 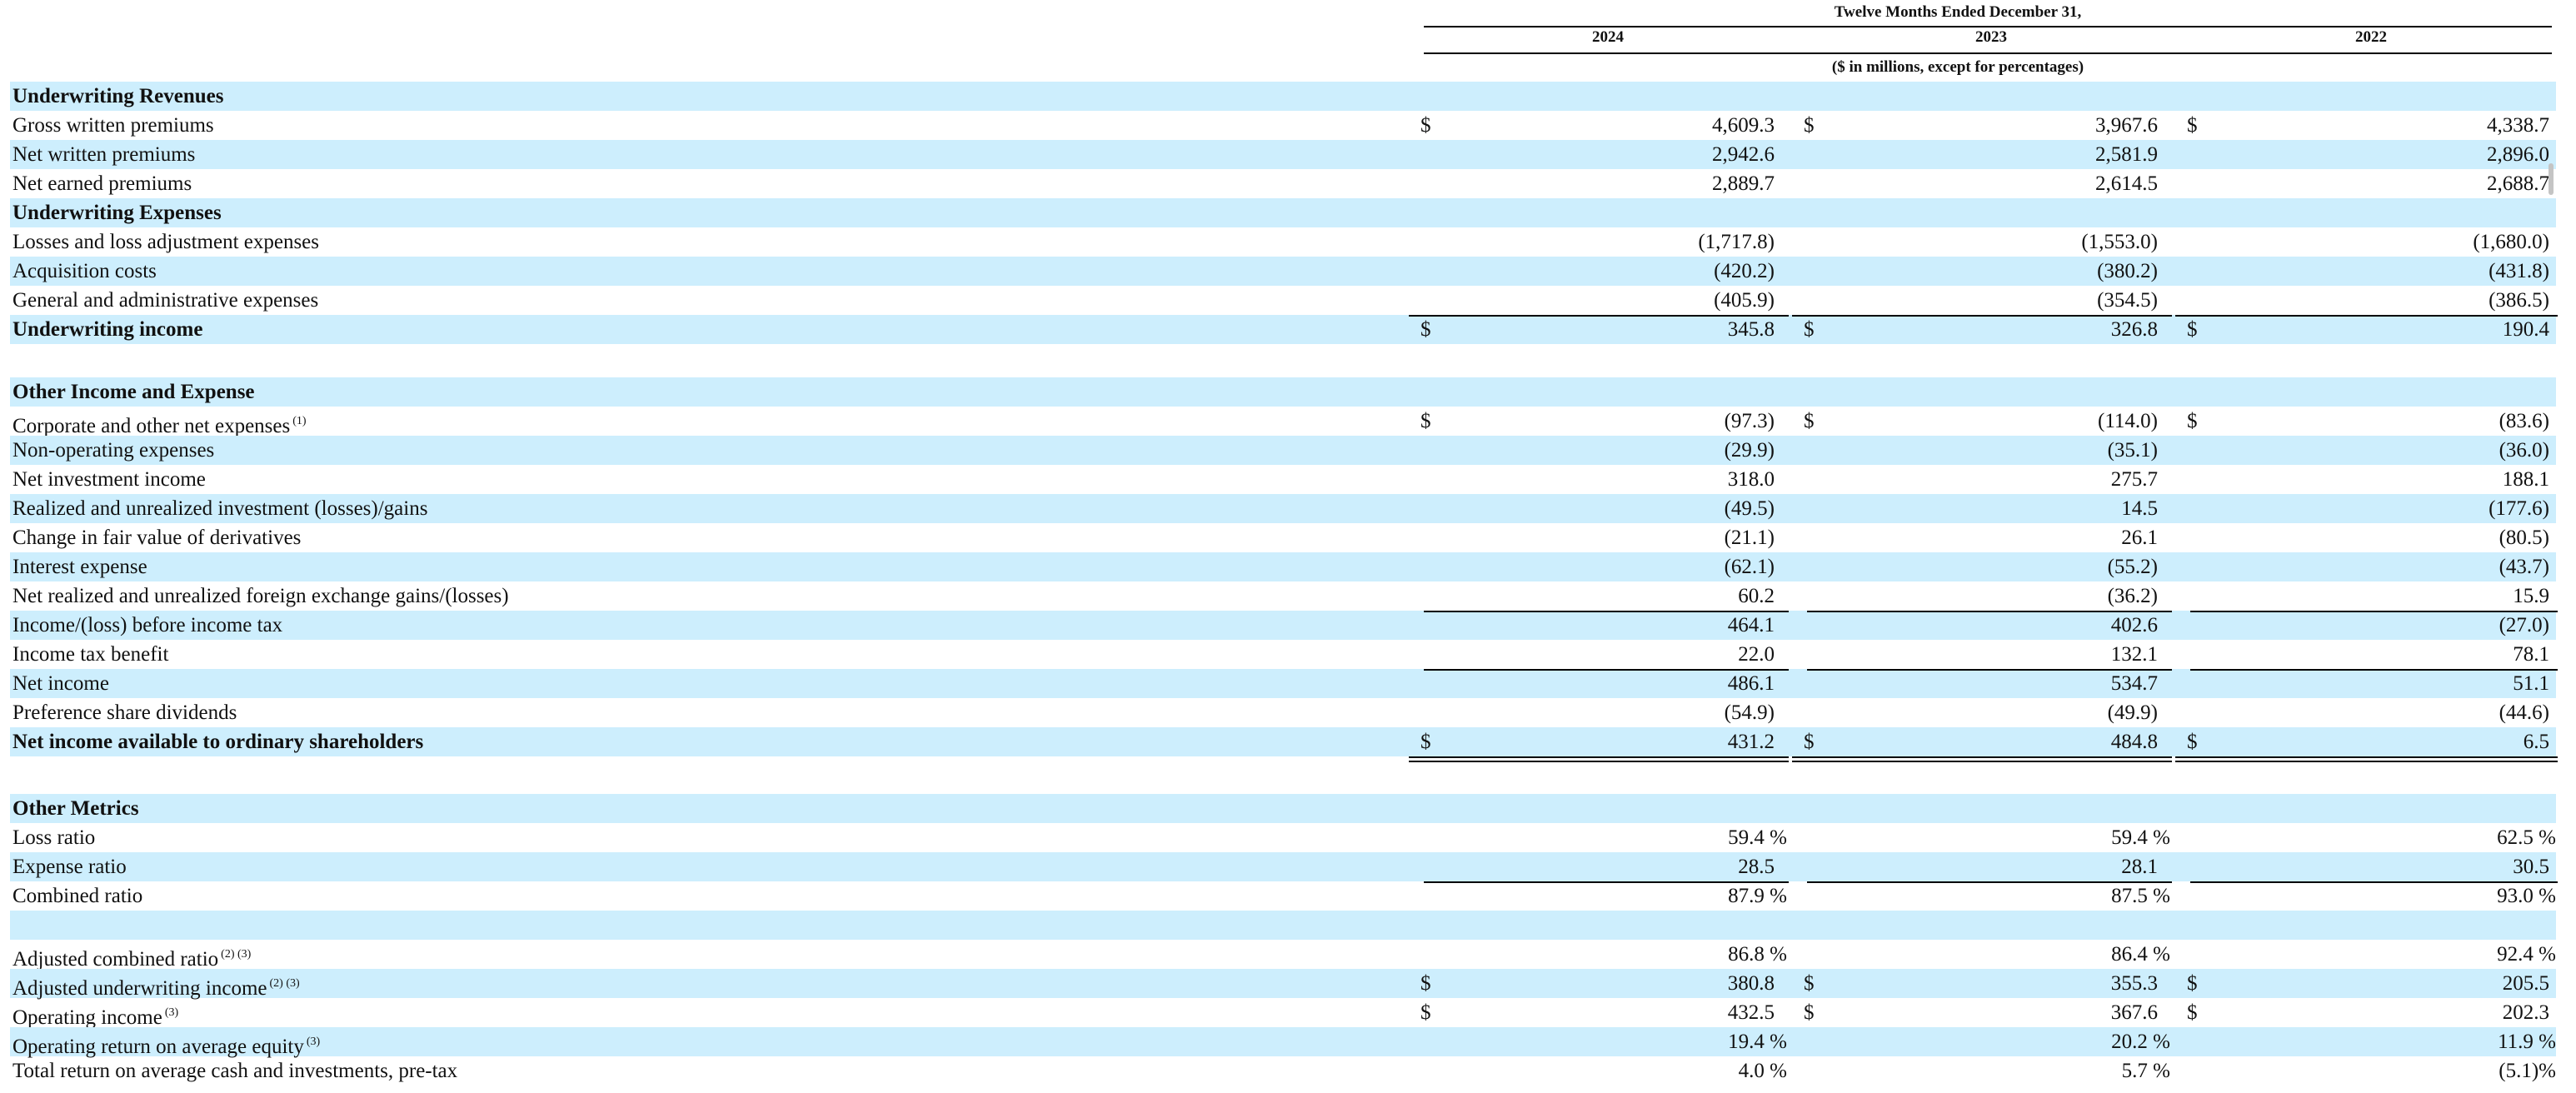 What do you see at coordinates (2134, 329) in the screenshot?
I see `value-2023: 326.8` at bounding box center [2134, 329].